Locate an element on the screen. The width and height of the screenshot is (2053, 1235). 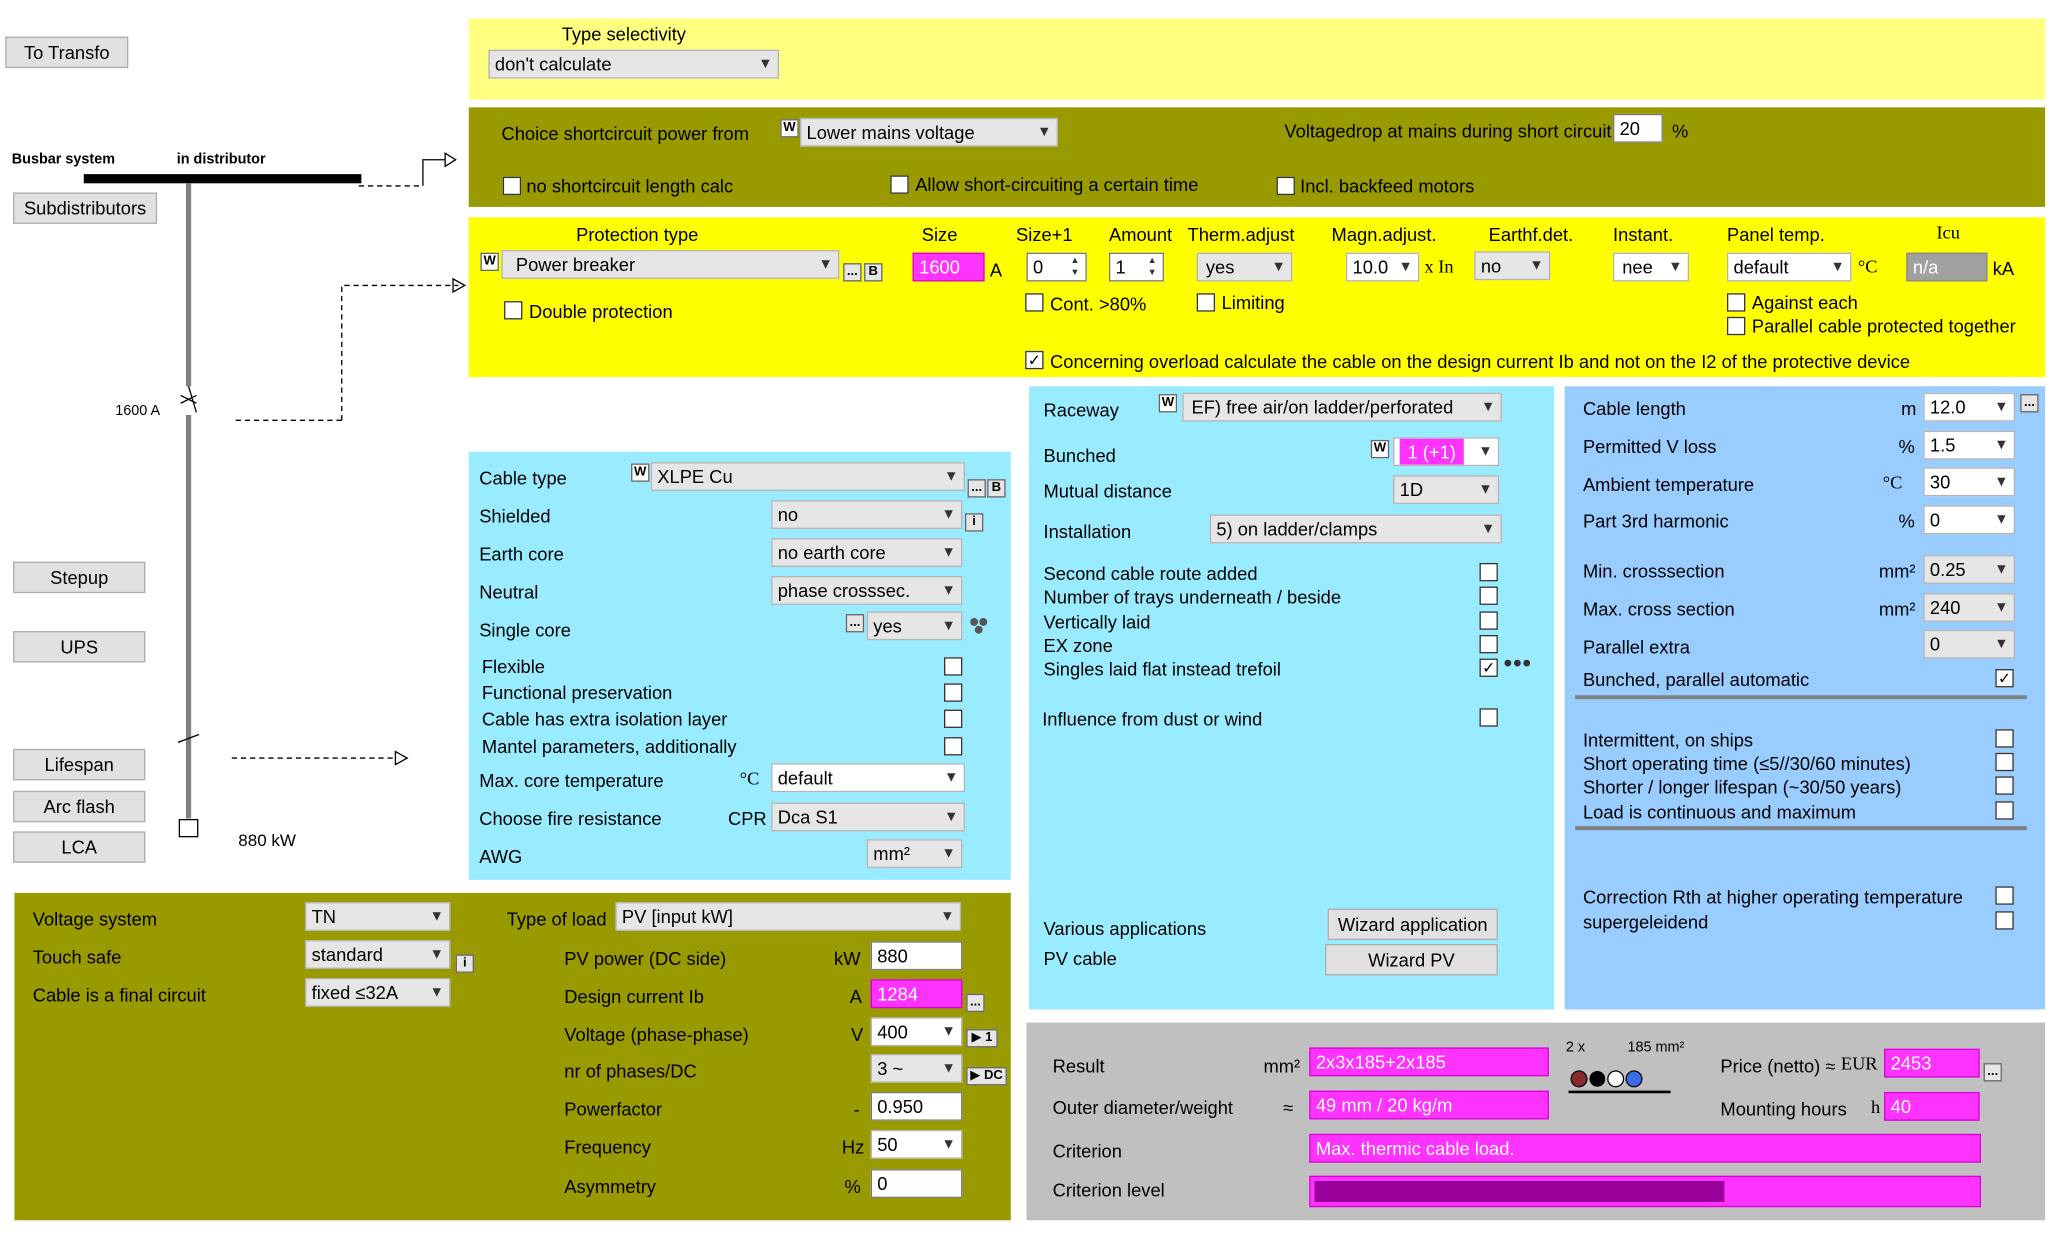
final-circuit-select: fixed ≤32A ▼ is located at coordinates (378, 992).